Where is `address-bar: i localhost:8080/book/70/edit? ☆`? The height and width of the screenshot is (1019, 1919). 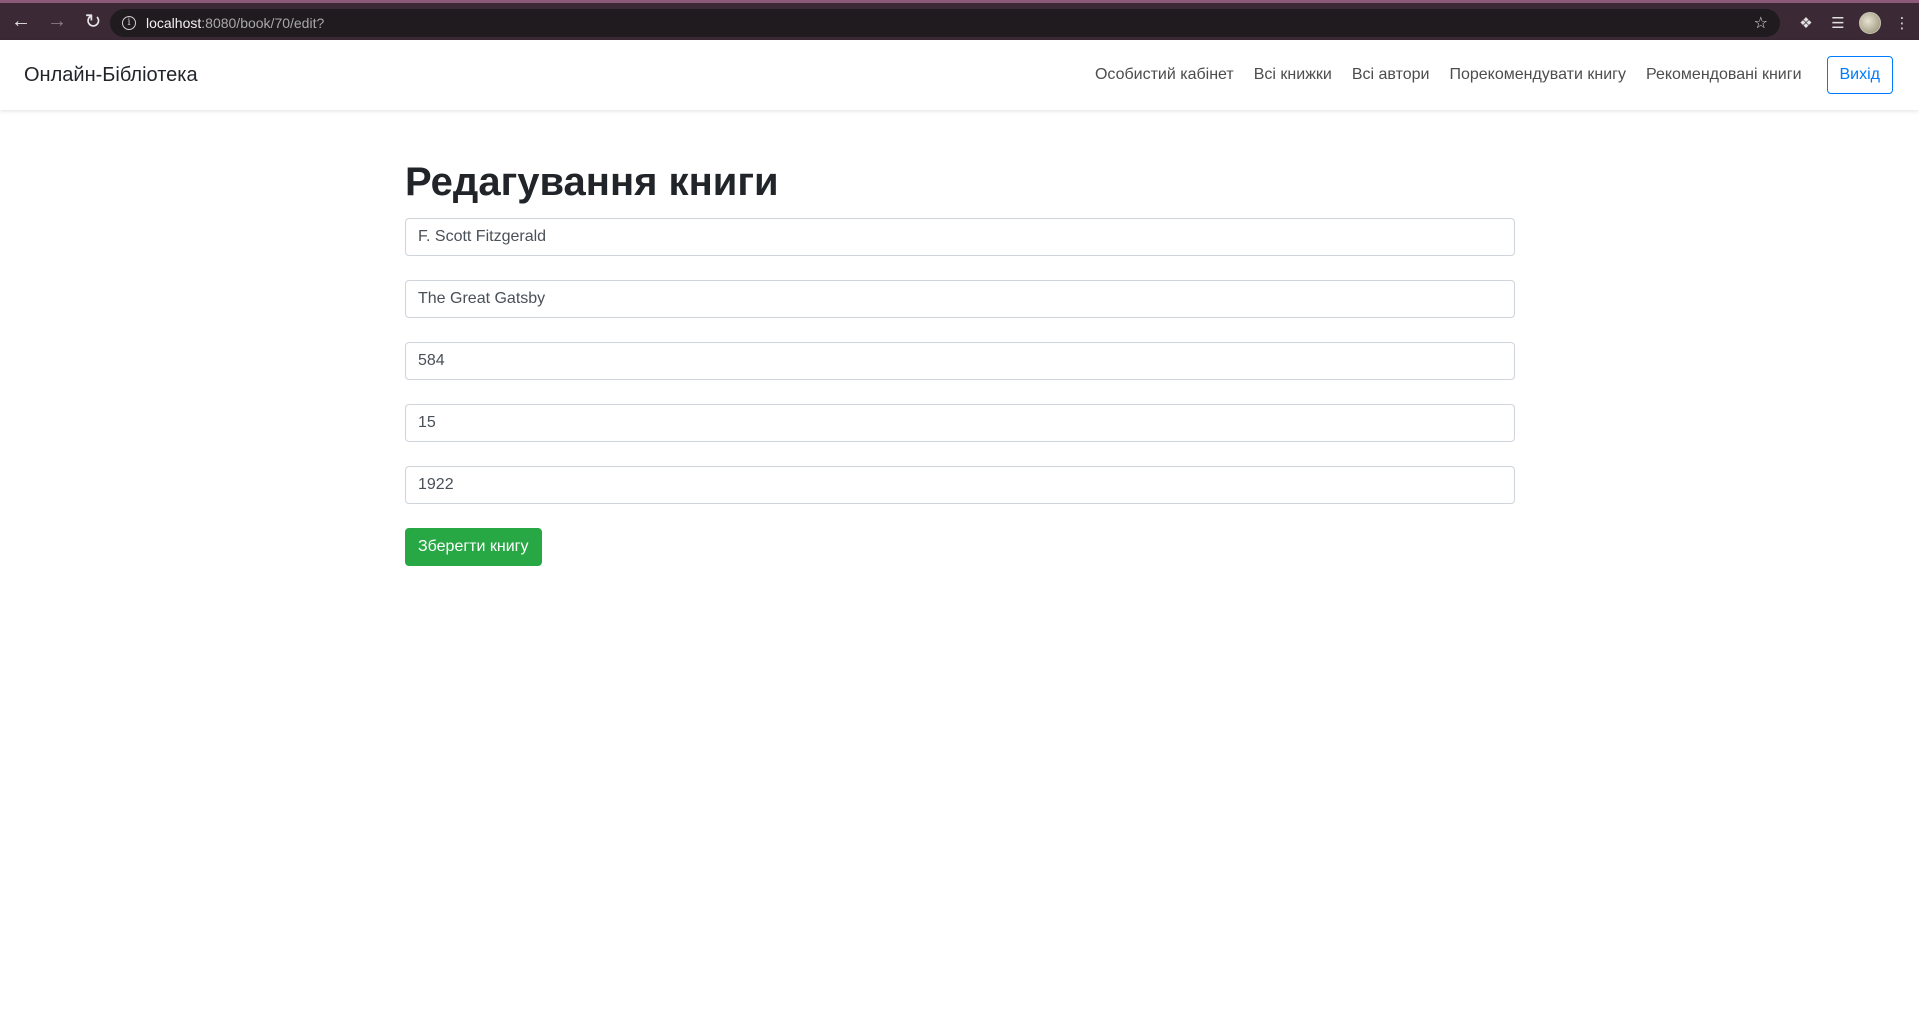 address-bar: i localhost:8080/book/70/edit? ☆ is located at coordinates (945, 23).